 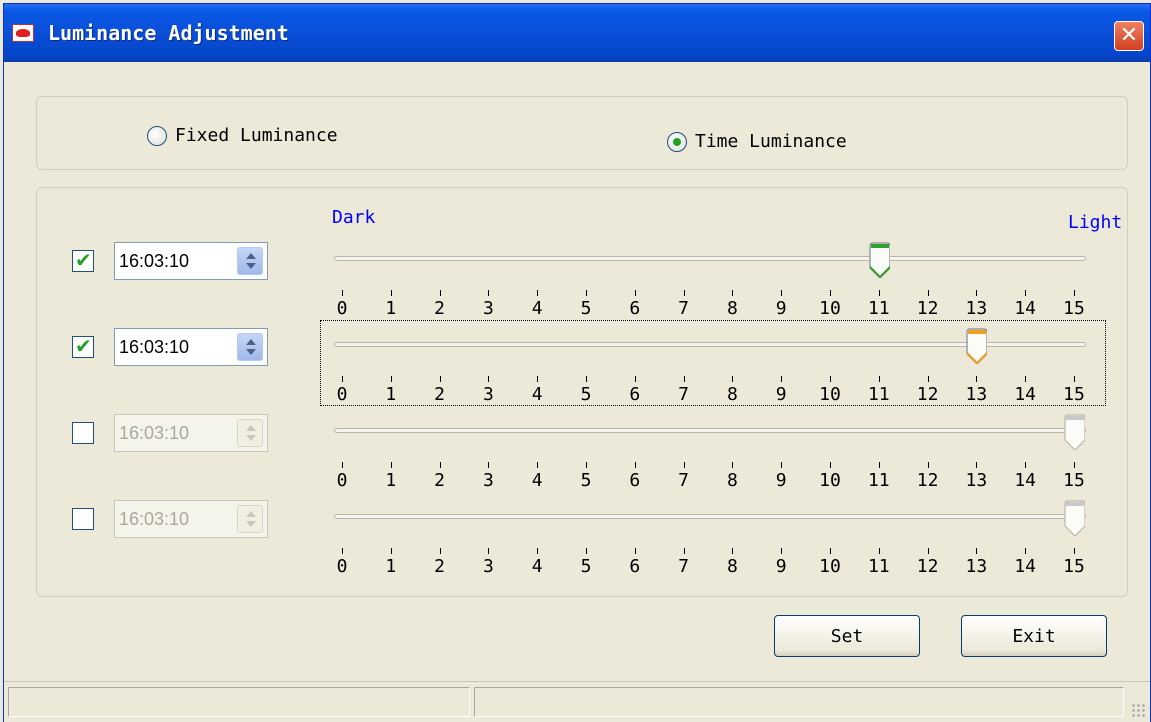 What do you see at coordinates (342, 394) in the screenshot?
I see `slider-tick-label: 0` at bounding box center [342, 394].